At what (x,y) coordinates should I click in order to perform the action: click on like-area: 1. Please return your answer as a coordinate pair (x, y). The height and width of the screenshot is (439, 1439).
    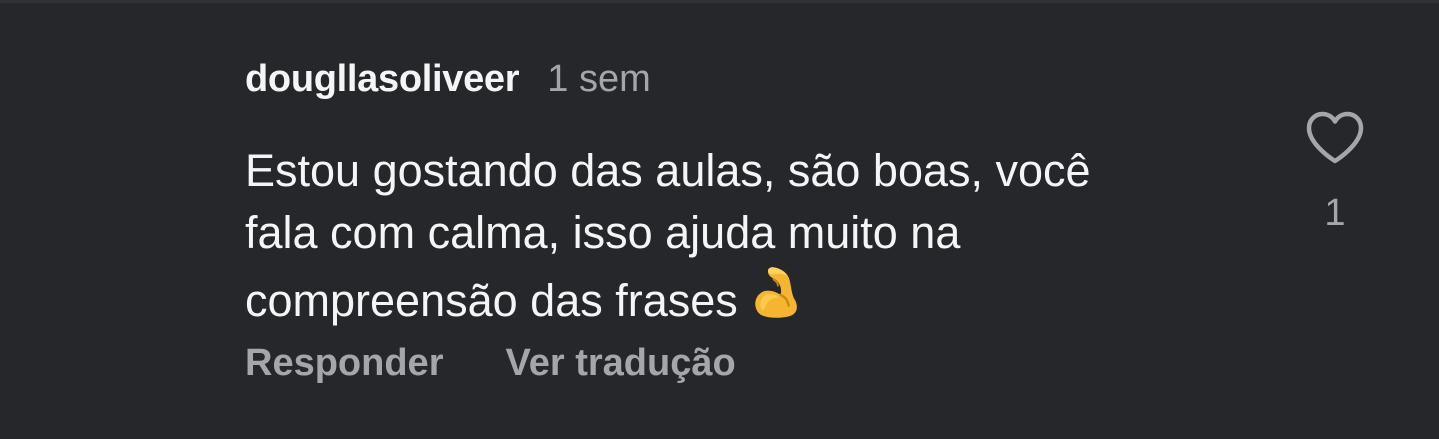
    Looking at the image, I should click on (1335, 172).